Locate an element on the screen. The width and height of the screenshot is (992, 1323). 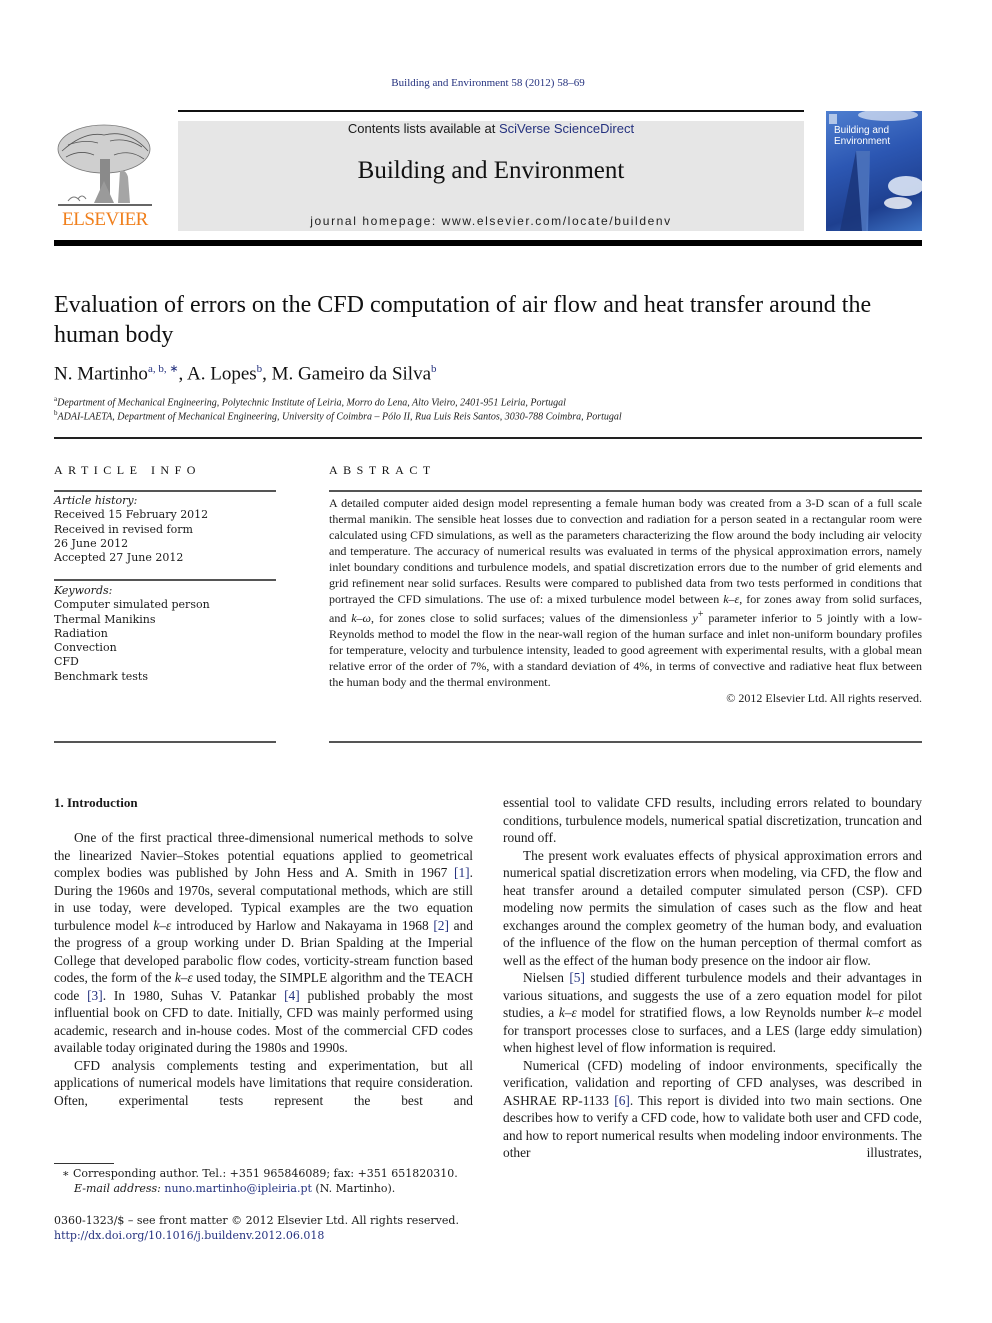
journal-cover-image: Building and Environment is located at coordinates (874, 171).